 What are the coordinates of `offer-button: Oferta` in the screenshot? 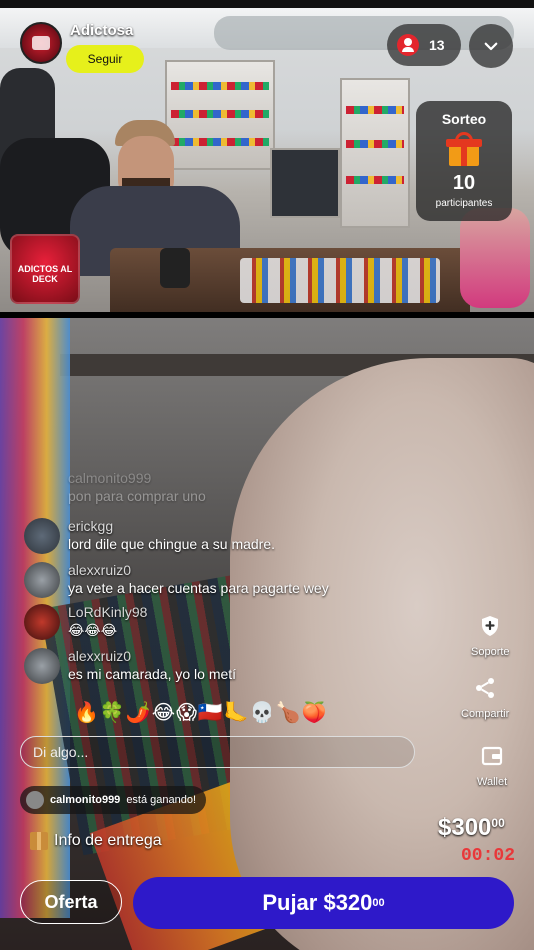 It's located at (71, 902).